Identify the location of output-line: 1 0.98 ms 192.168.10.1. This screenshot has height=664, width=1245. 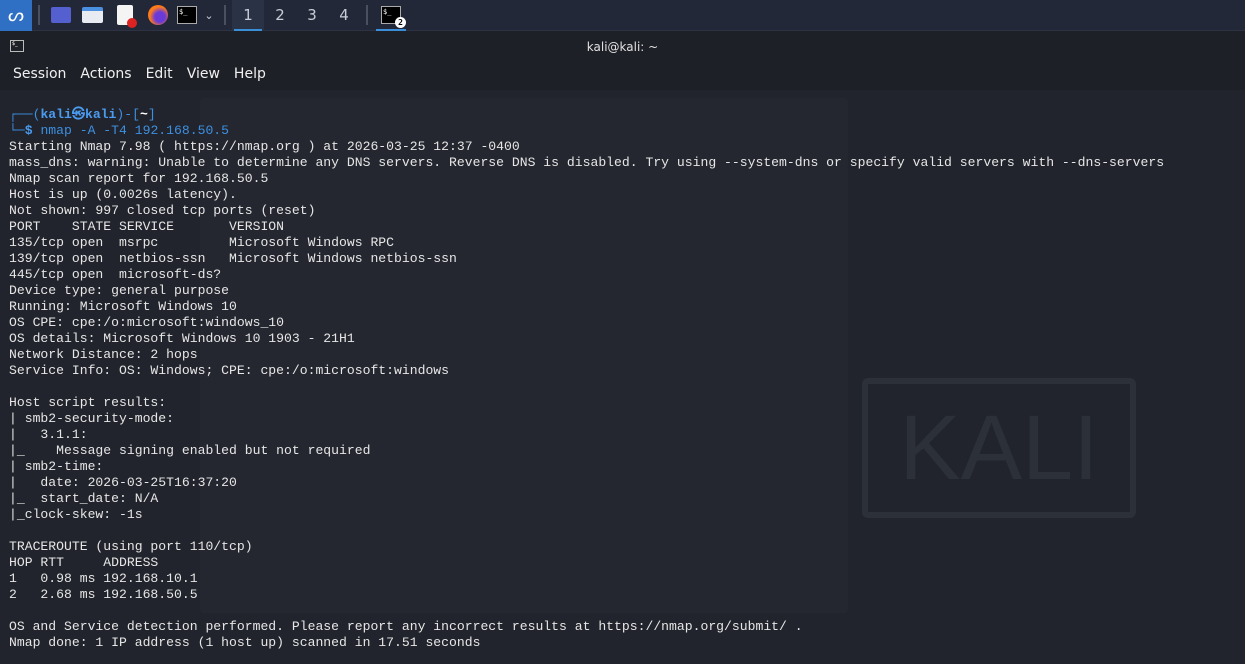
(103, 578).